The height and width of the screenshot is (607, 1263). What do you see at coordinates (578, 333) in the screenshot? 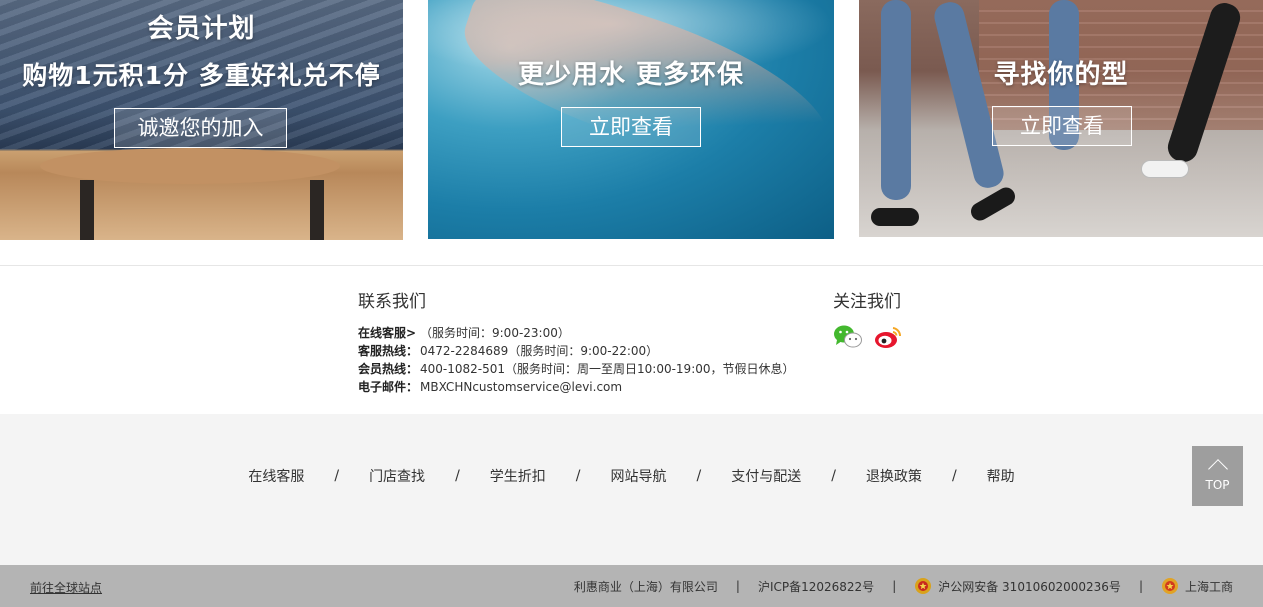
I see `contact-row-online-service: 在线客服> （服务时间：9:00-23:00）` at bounding box center [578, 333].